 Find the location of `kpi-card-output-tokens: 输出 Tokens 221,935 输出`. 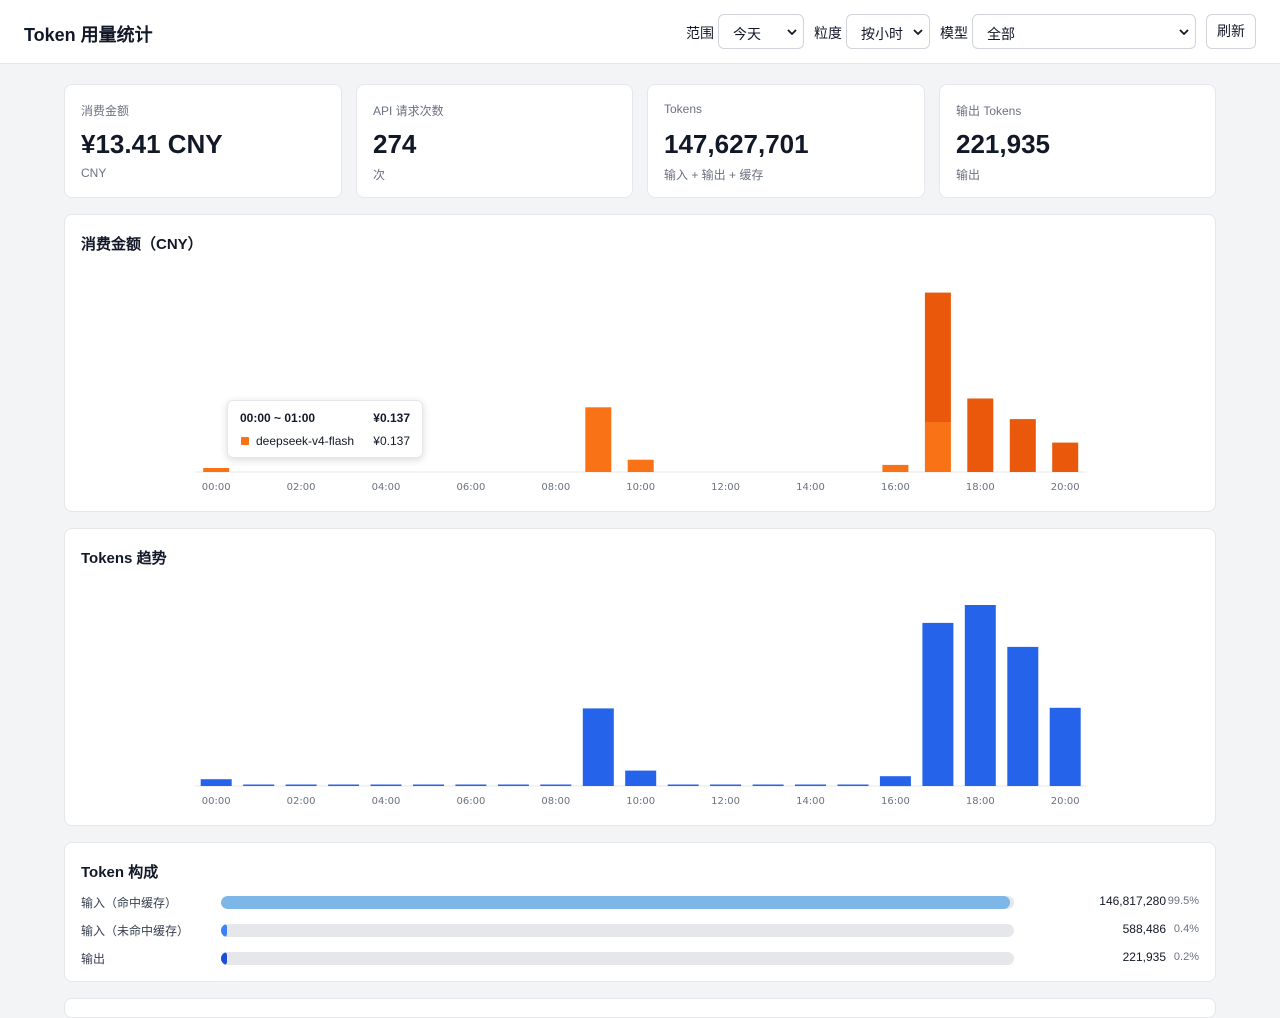

kpi-card-output-tokens: 输出 Tokens 221,935 输出 is located at coordinates (1077, 141).